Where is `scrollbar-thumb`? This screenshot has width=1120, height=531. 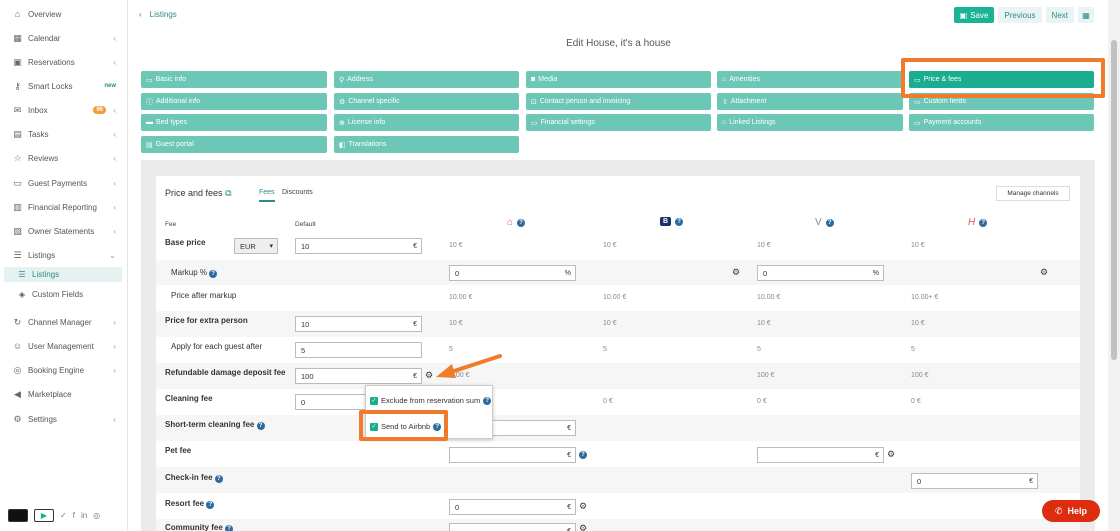 scrollbar-thumb is located at coordinates (1114, 200).